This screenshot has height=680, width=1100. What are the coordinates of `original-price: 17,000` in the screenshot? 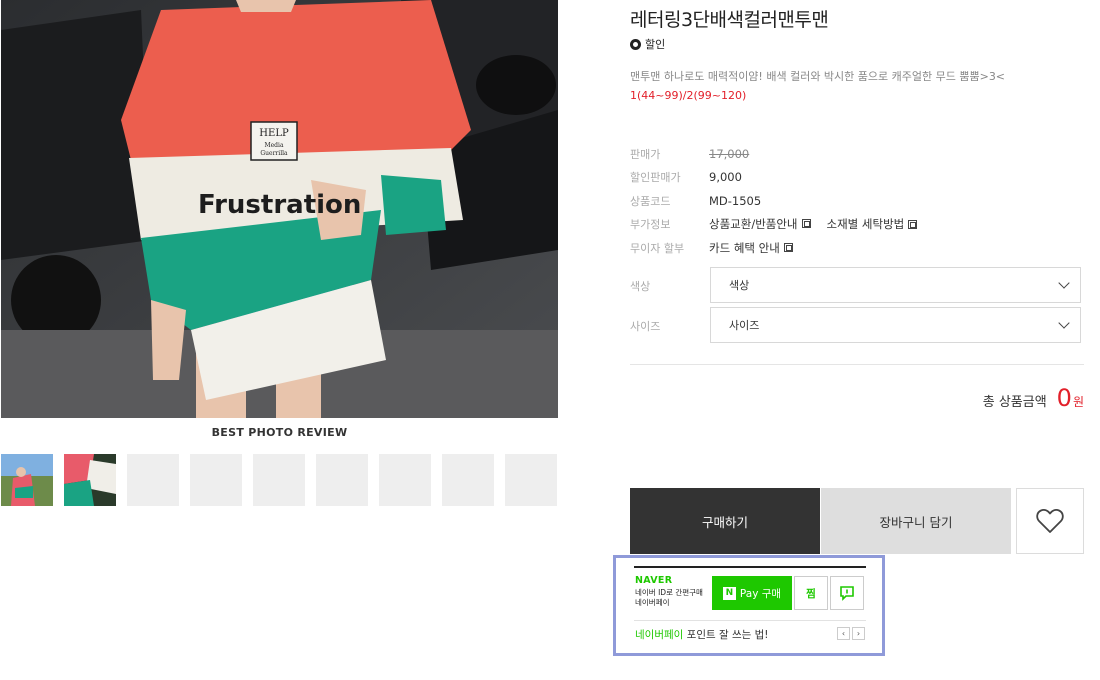 It's located at (729, 153).